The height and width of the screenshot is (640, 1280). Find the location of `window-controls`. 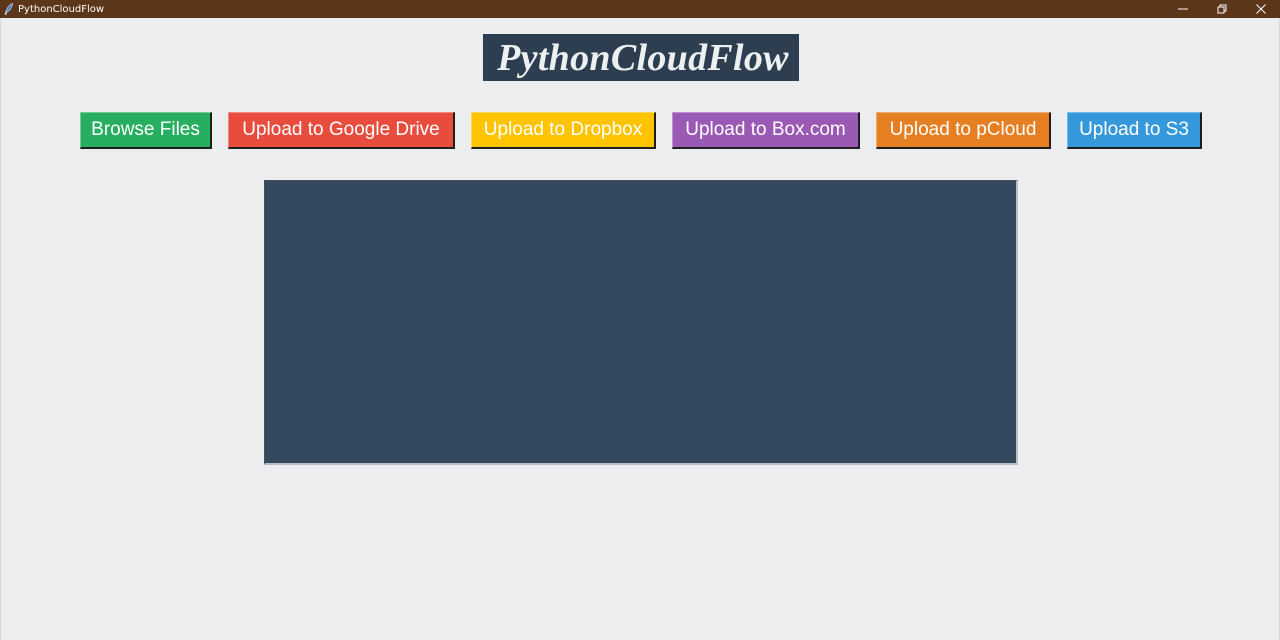

window-controls is located at coordinates (1221, 9).